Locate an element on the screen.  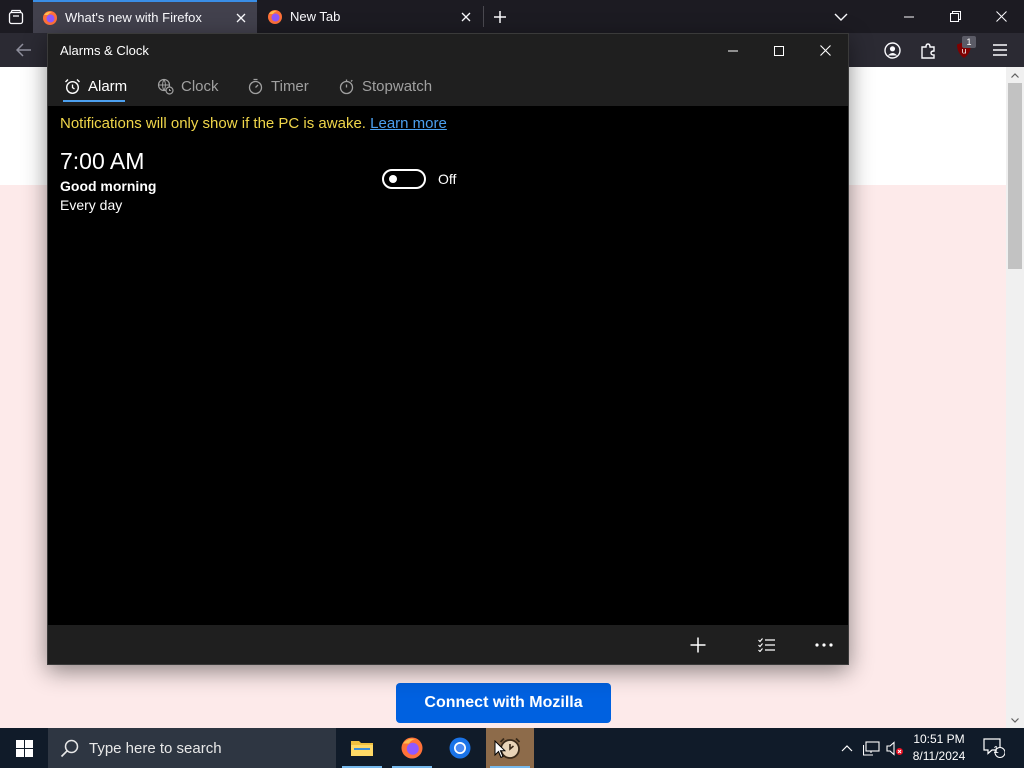
select-alarms-list-icon is located at coordinates (766, 644).